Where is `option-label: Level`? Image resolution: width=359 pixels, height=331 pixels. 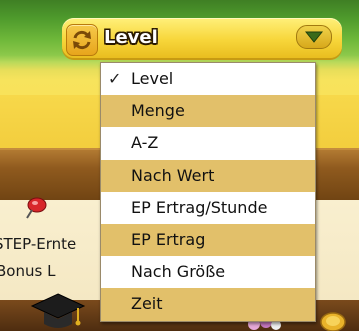 option-label: Level is located at coordinates (152, 78).